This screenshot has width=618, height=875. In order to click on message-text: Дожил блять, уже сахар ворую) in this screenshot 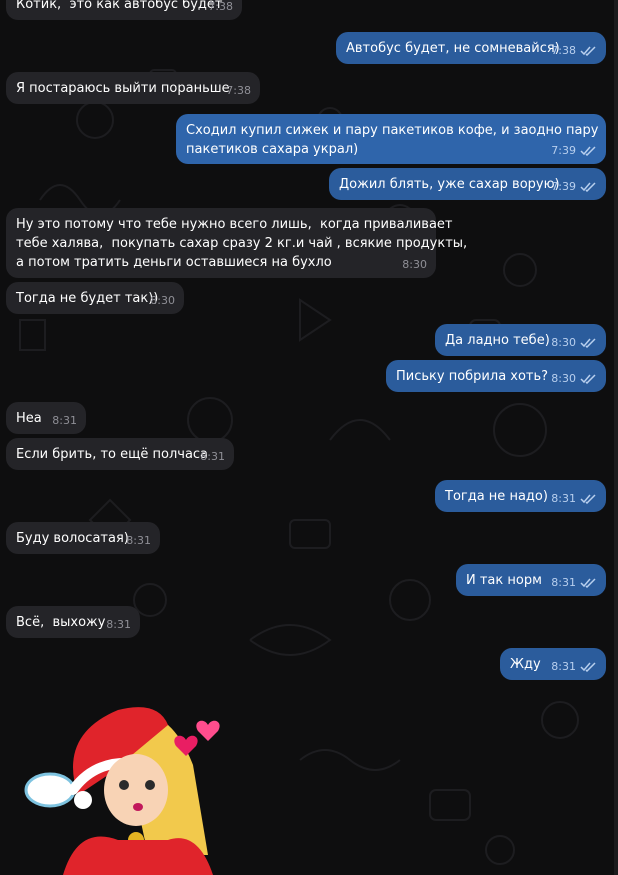, I will do `click(449, 184)`.